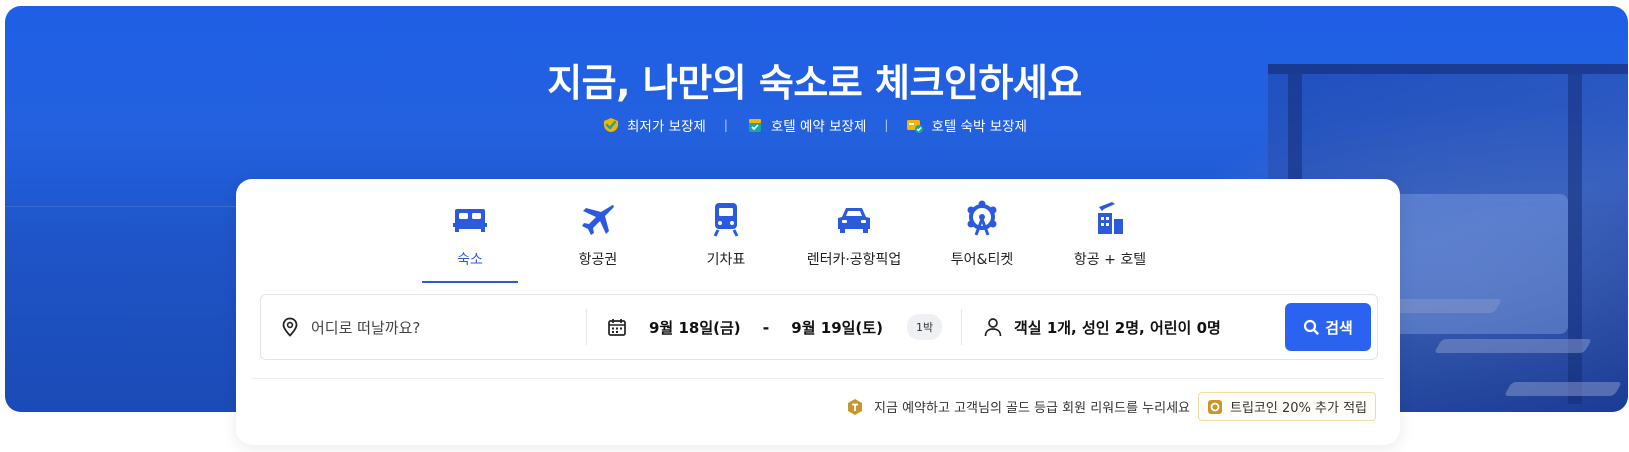 The height and width of the screenshot is (452, 1629). I want to click on guarantee-list: 최저가 보장제 | 호텔 예약 보장제 | 호텔 숙박 보장제, so click(814, 125).